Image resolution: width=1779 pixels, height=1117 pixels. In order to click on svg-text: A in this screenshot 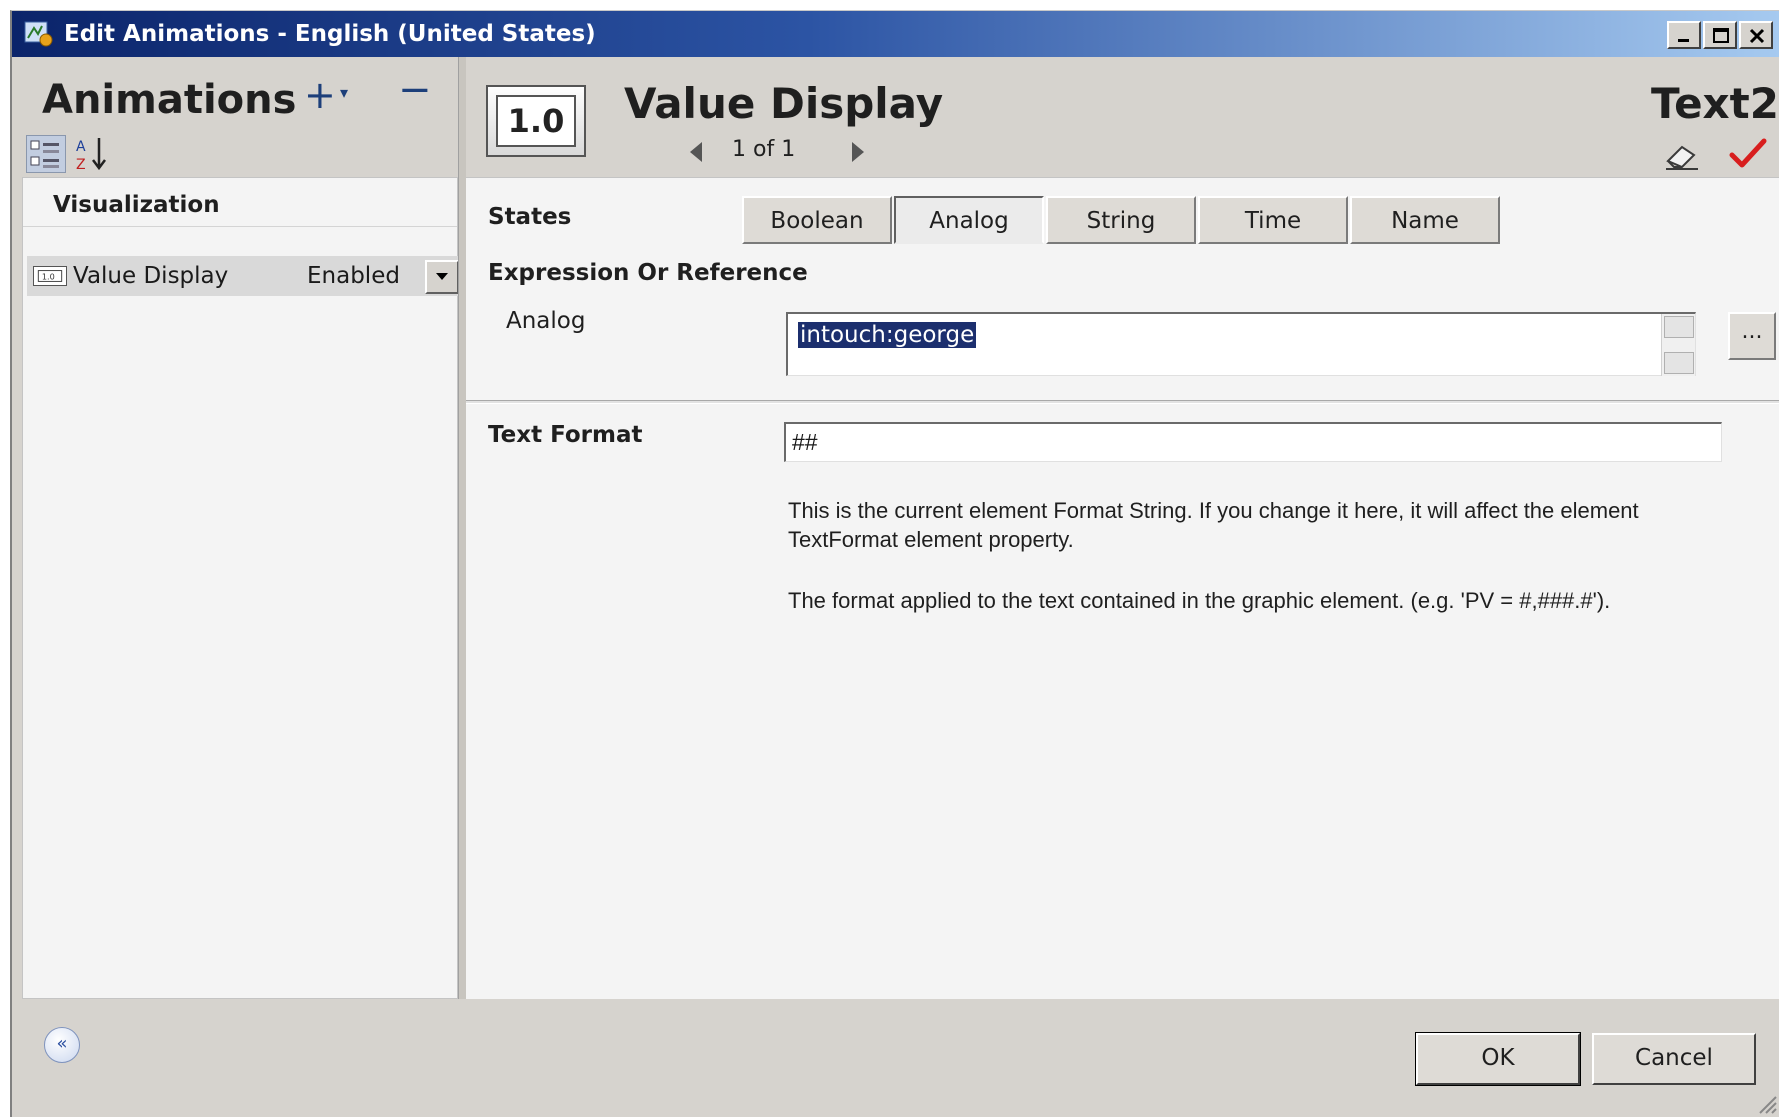, I will do `click(81, 147)`.